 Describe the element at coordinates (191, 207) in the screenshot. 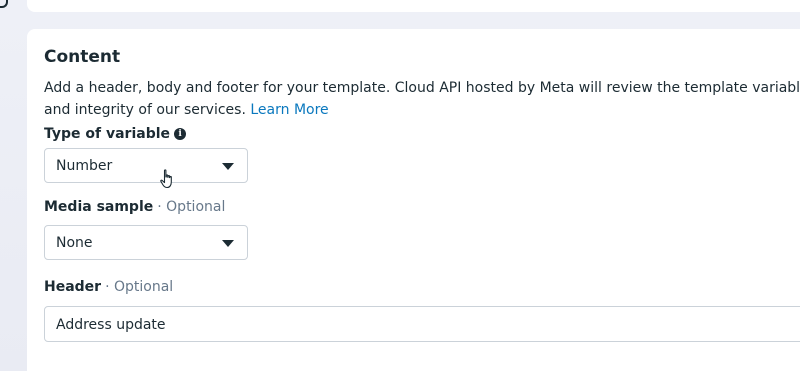

I see `media-sample-optional: · Optional` at that location.